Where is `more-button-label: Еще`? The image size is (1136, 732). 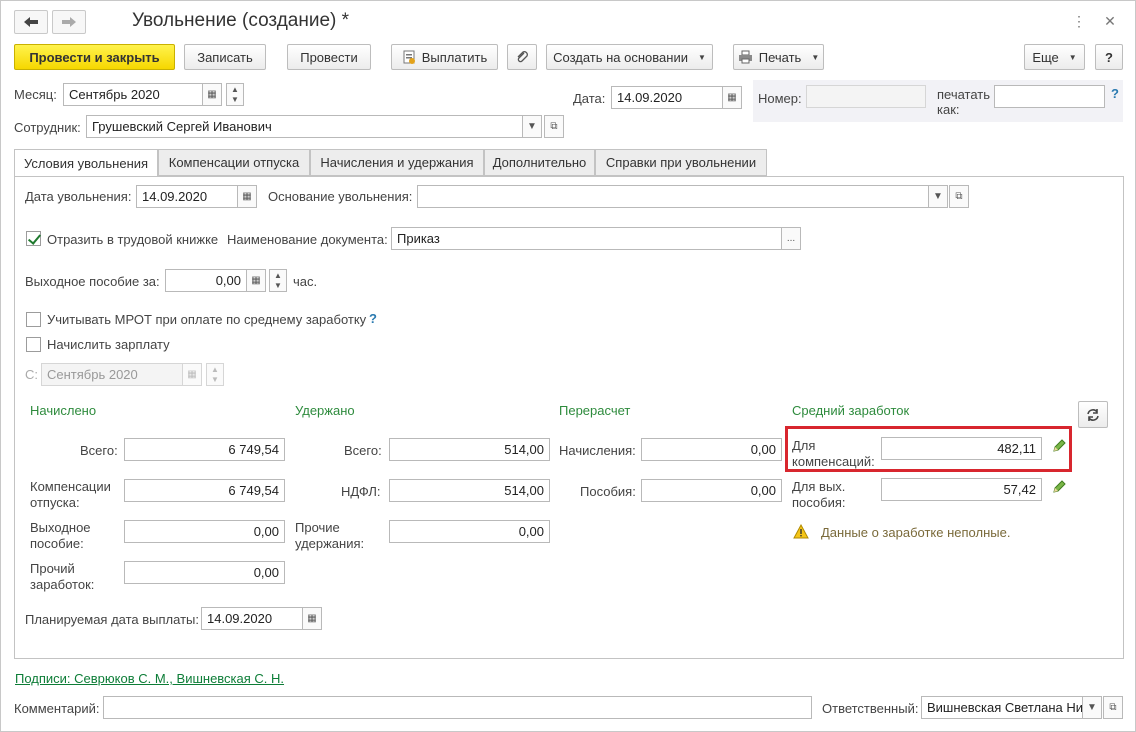
more-button-label: Еще is located at coordinates (1045, 57).